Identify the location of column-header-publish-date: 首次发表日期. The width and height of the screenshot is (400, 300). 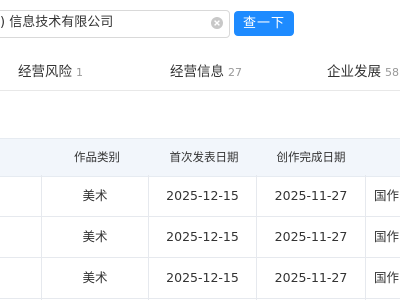
(204, 157).